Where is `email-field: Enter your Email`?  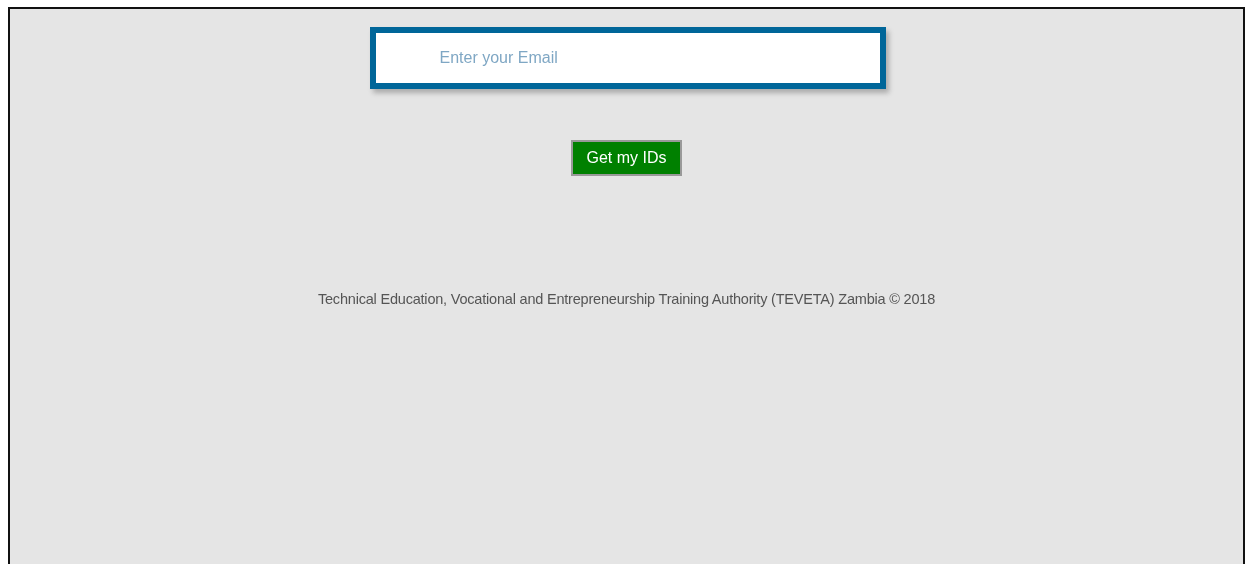
email-field: Enter your Email is located at coordinates (627, 58).